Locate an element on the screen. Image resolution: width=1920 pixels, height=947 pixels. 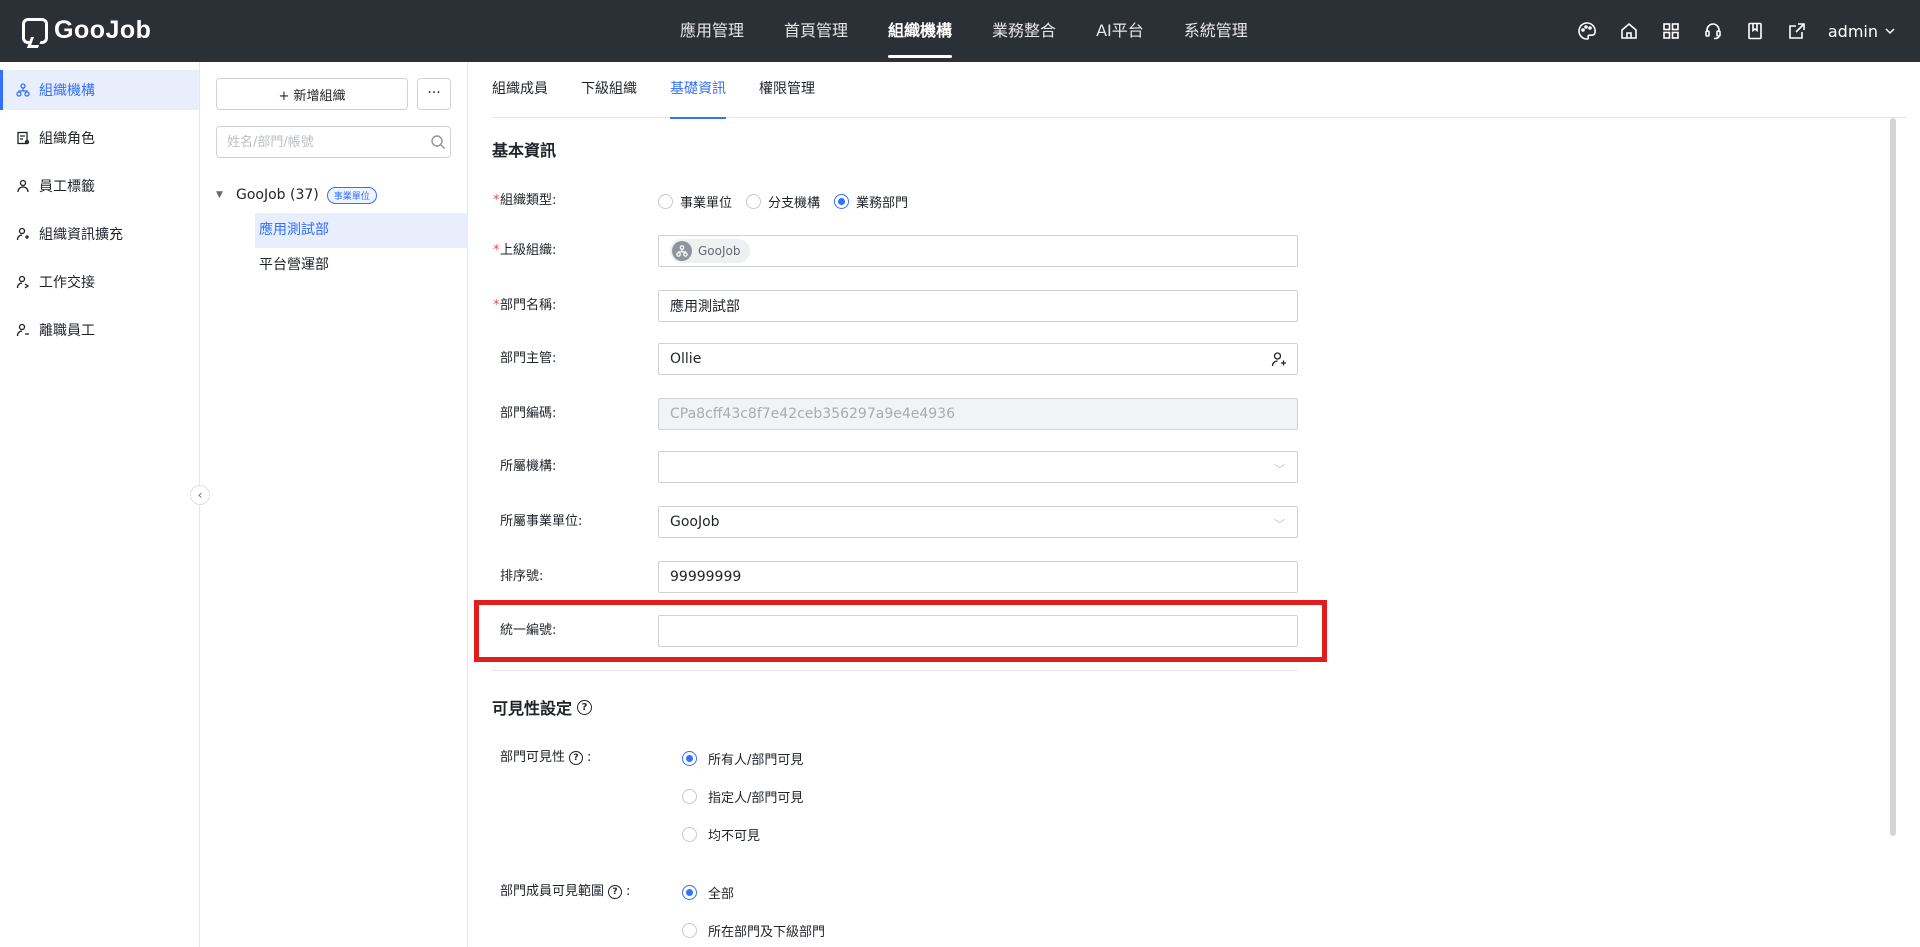
org-type-label-text: 組織類型: is located at coordinates (528, 200).